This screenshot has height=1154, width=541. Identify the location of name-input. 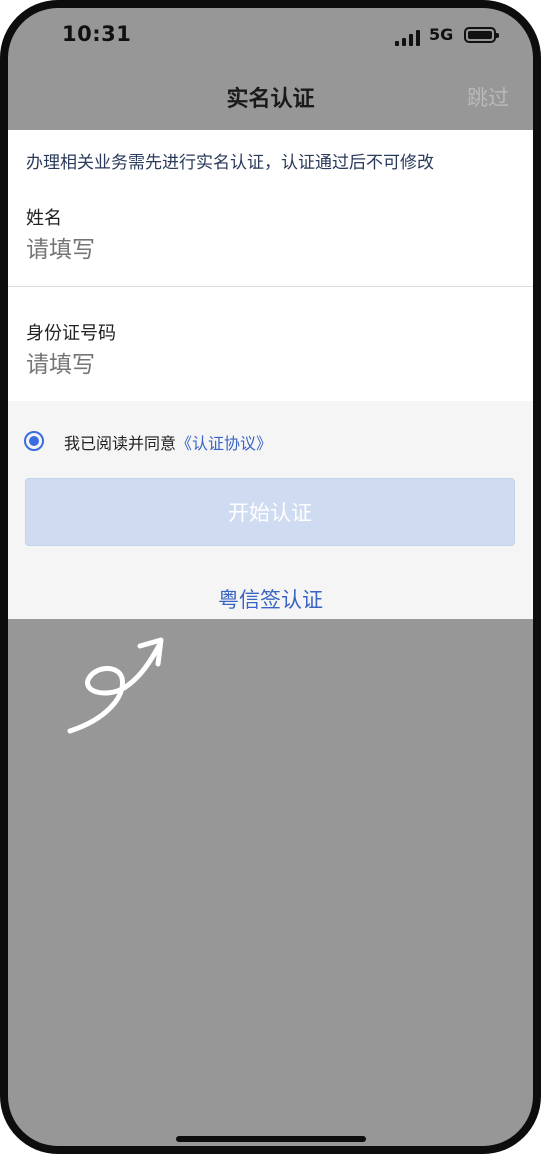
(266, 249).